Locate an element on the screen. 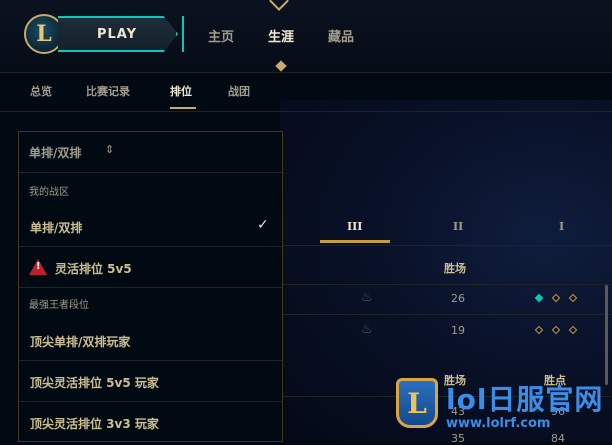 The width and height of the screenshot is (612, 445). profile-subnav: 总览 比赛记录 排位 战团 is located at coordinates (306, 92).